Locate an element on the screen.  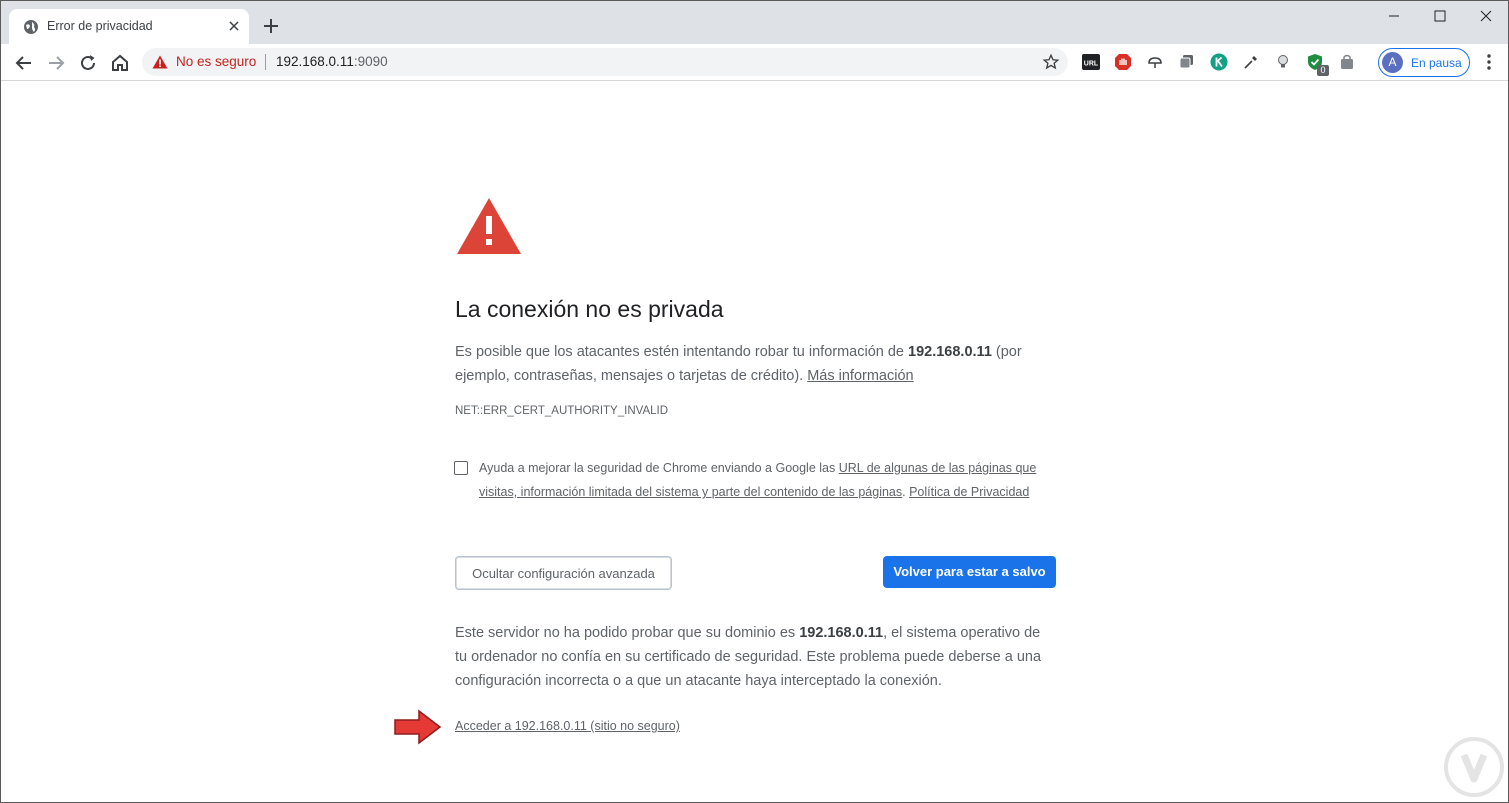
security-status-label: No es seguro is located at coordinates (216, 61).